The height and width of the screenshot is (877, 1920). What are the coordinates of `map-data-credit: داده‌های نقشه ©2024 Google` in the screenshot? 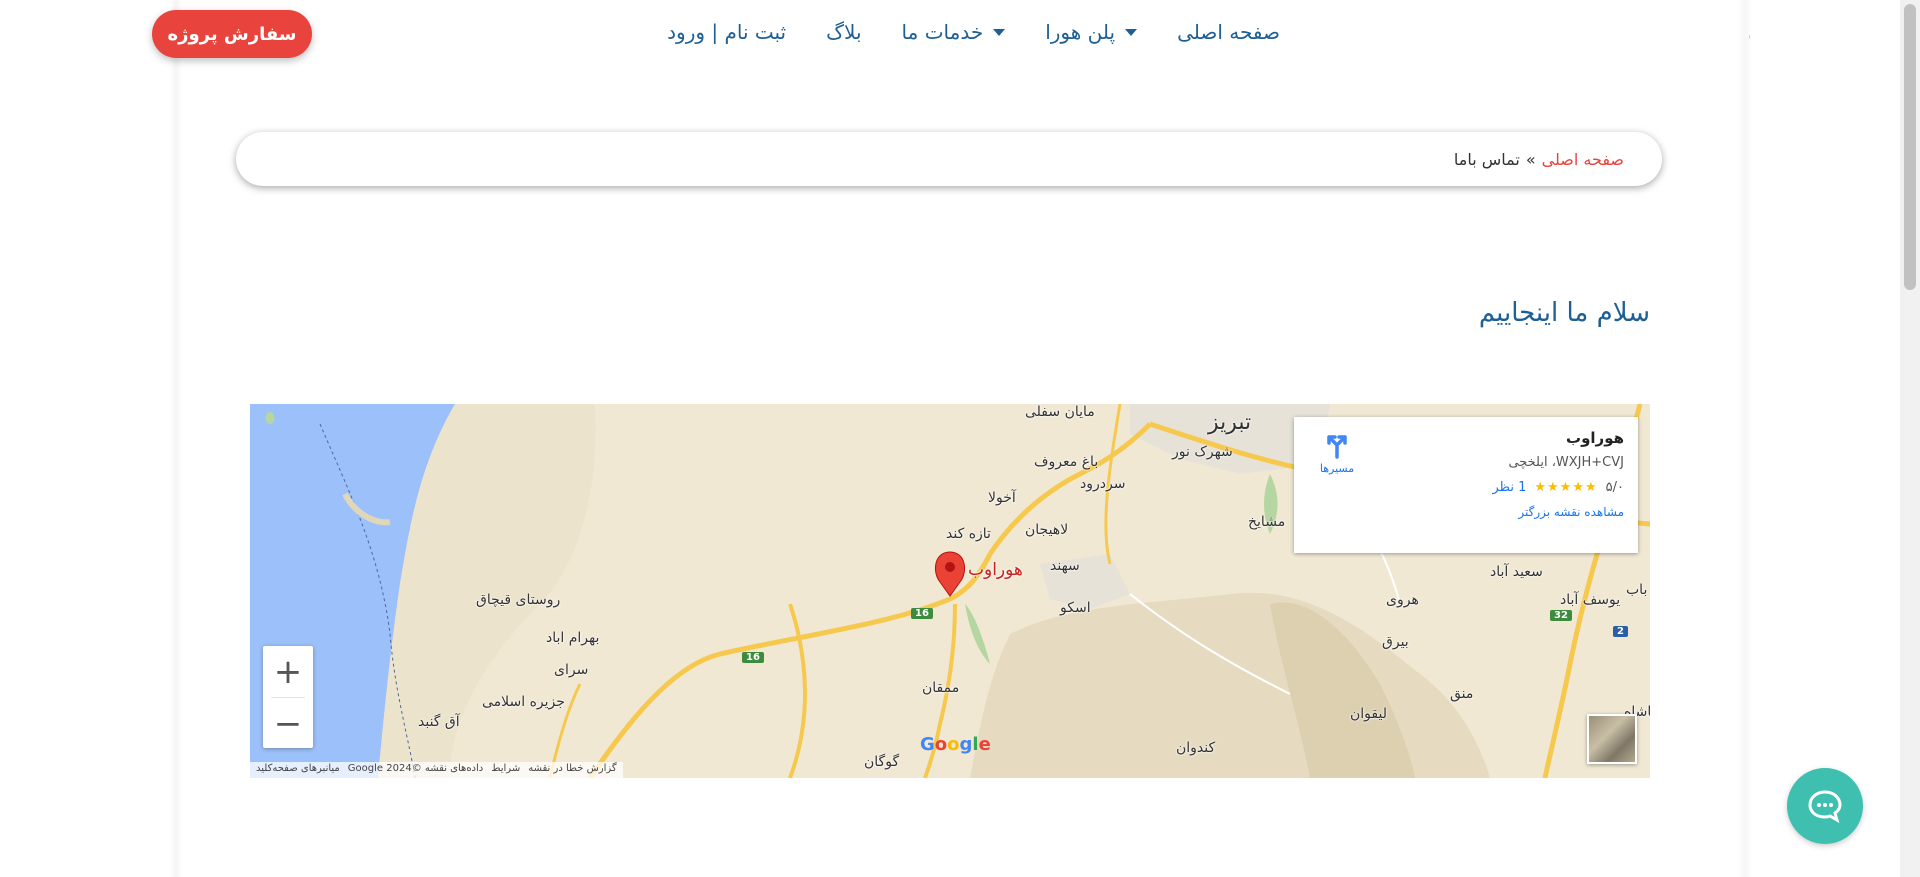 It's located at (415, 768).